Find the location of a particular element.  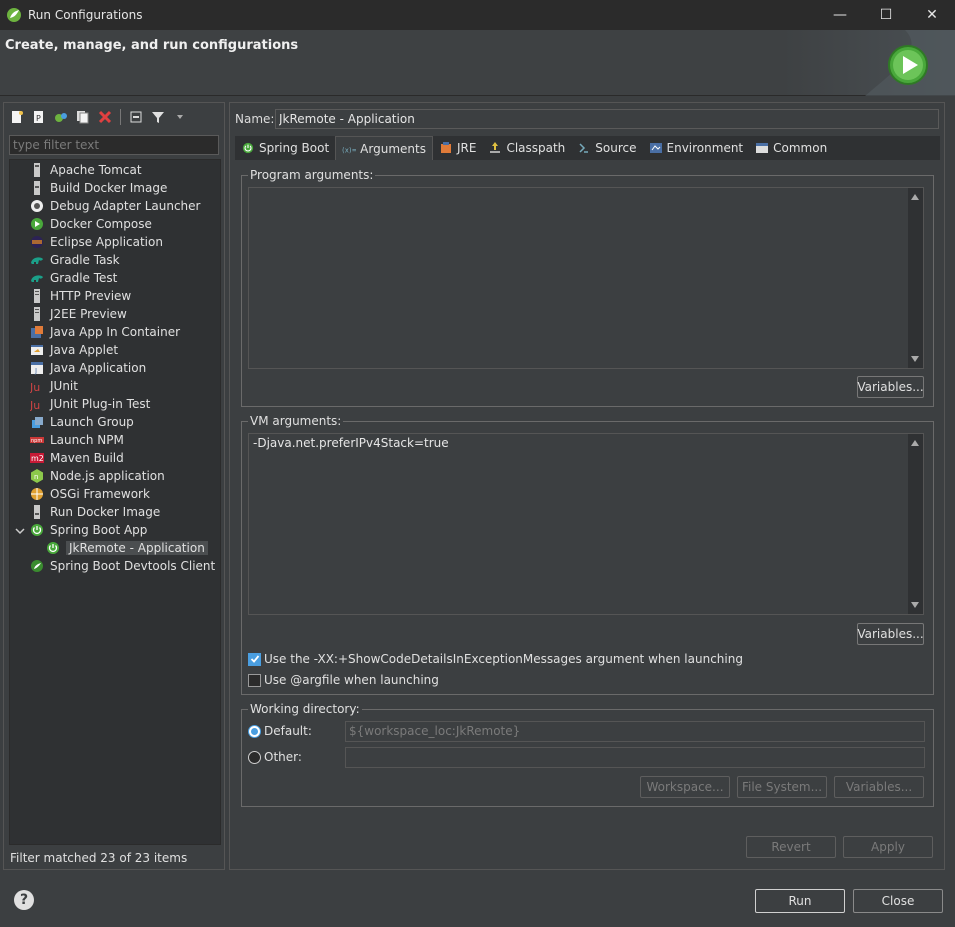

new-configuration-icon is located at coordinates (17, 117).